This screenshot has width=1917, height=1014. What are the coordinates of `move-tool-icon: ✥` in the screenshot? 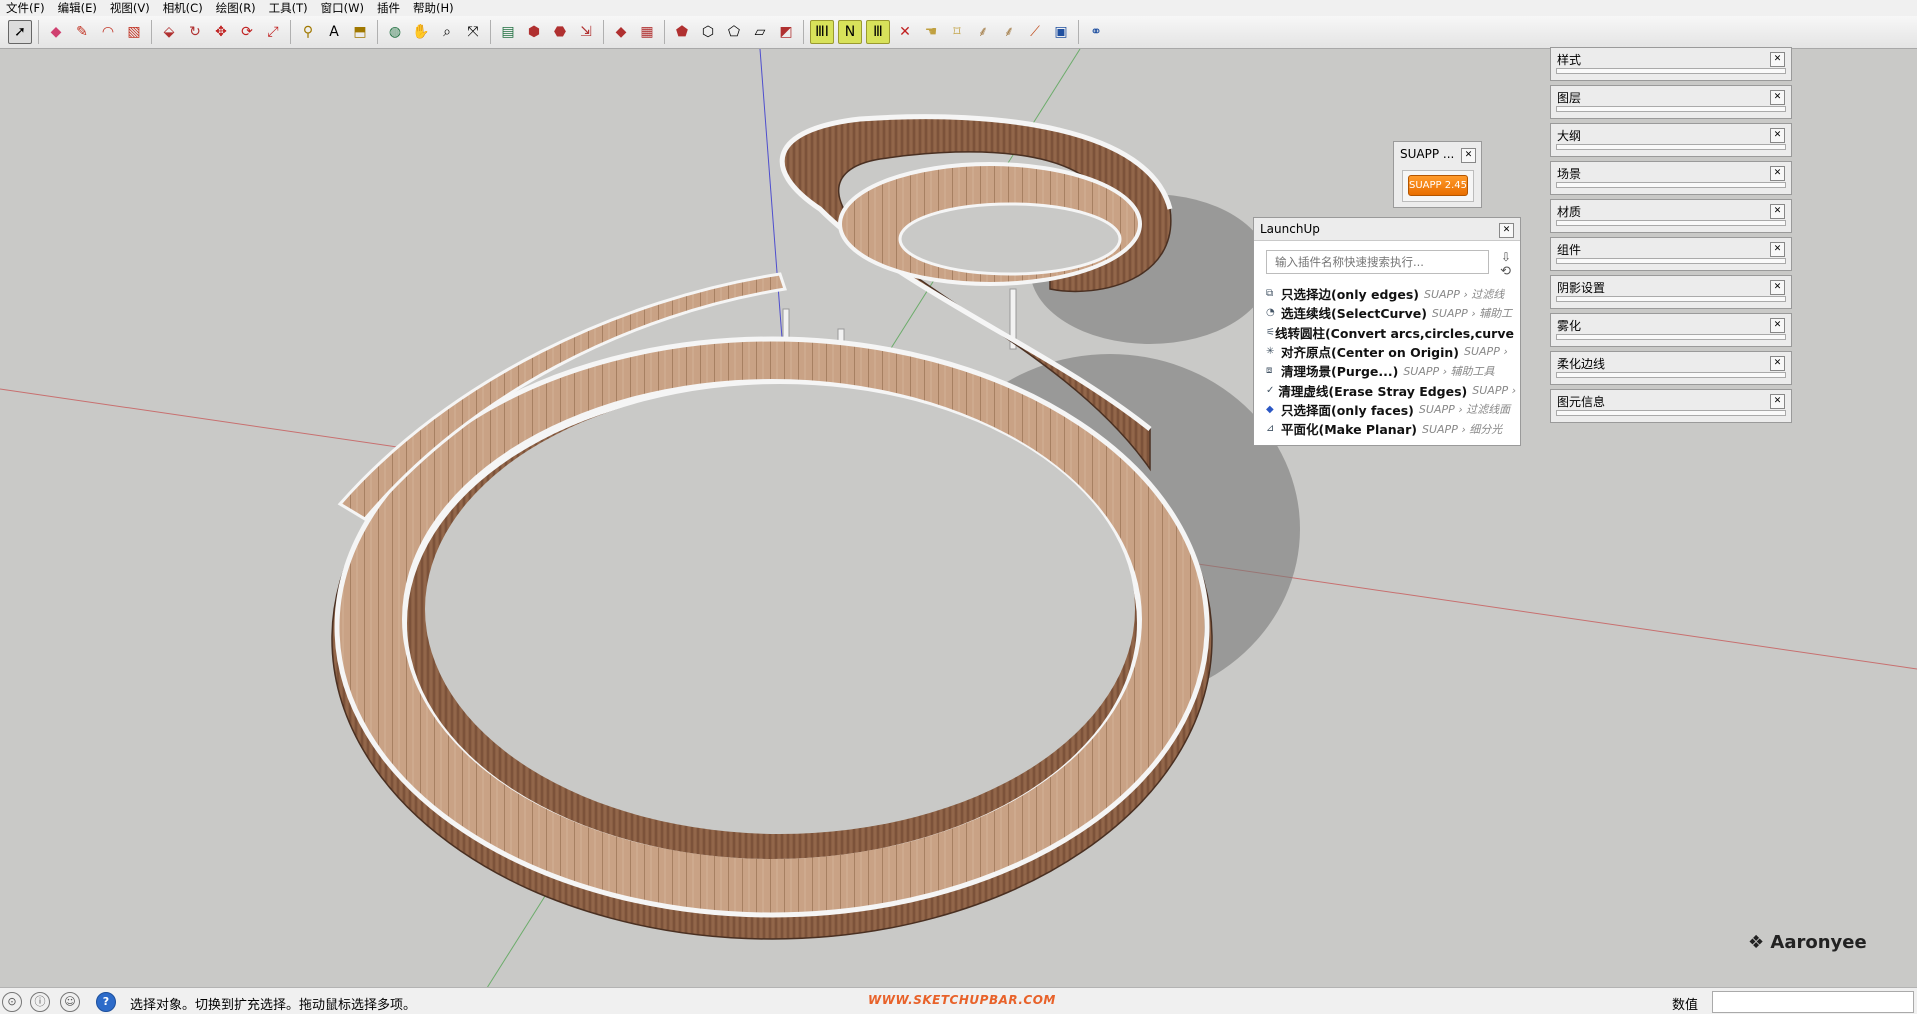 It's located at (221, 32).